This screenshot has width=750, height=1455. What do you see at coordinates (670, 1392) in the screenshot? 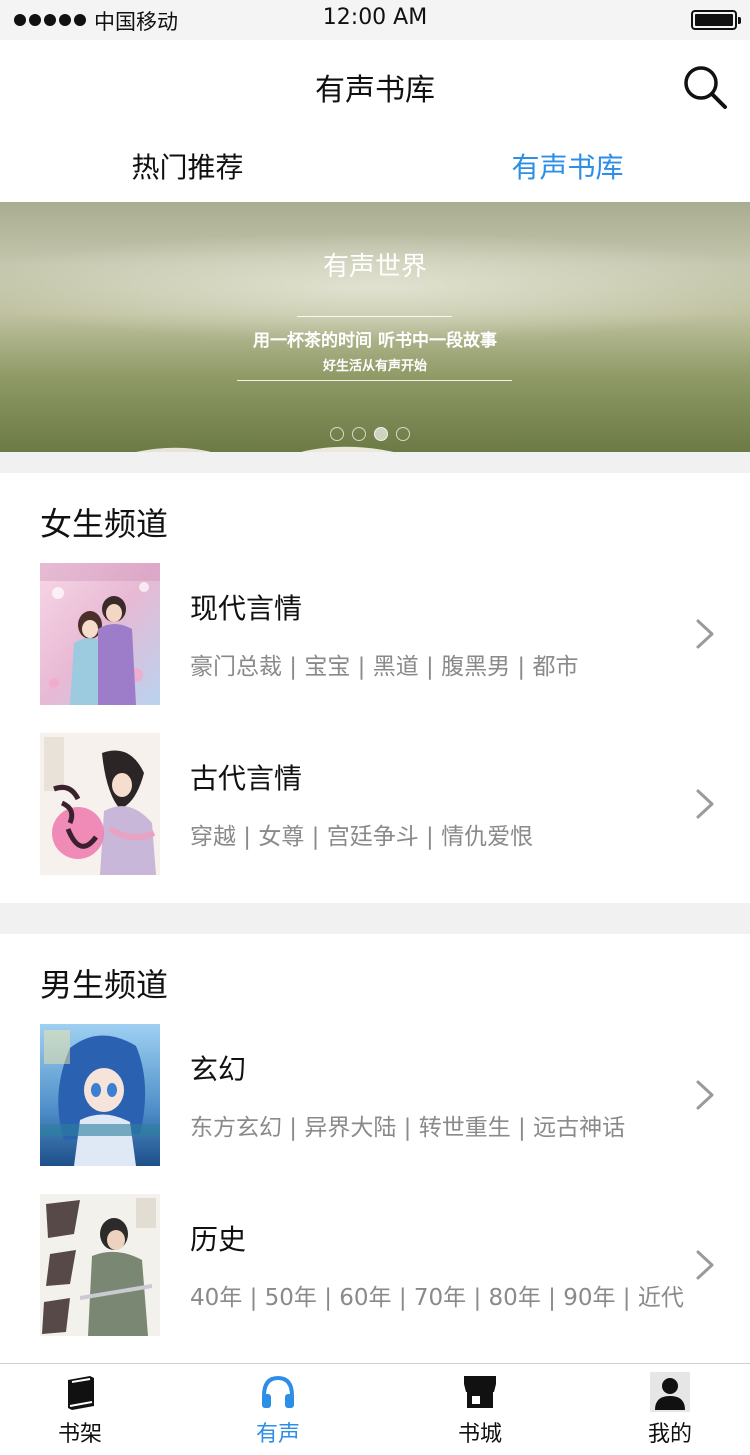
I see `user-icon` at bounding box center [670, 1392].